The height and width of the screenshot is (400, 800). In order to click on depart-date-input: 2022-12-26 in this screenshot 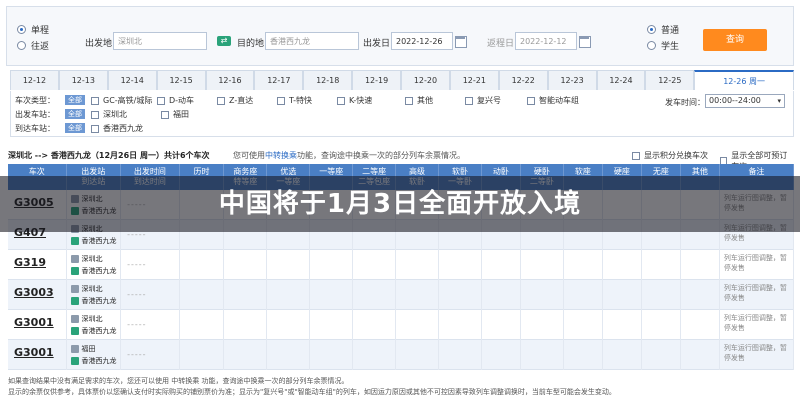, I will do `click(422, 41)`.